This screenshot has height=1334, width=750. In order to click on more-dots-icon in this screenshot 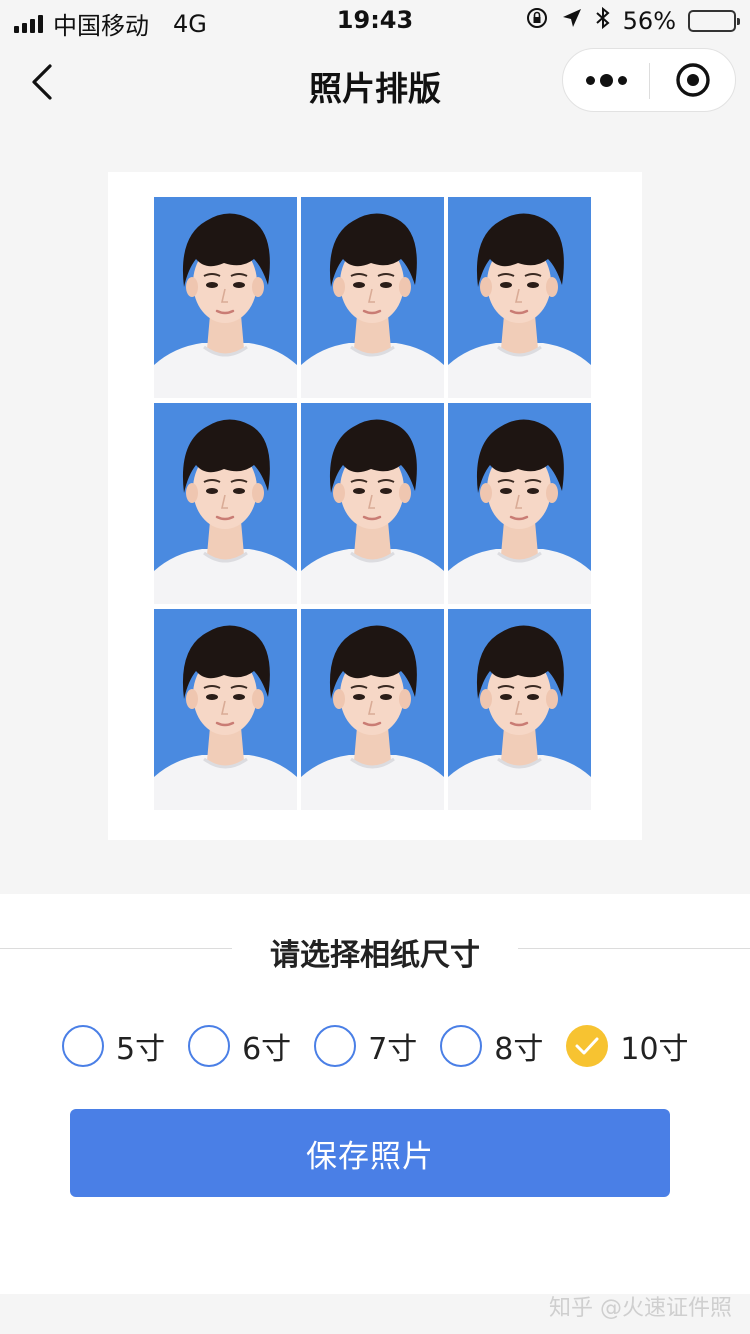, I will do `click(606, 80)`.